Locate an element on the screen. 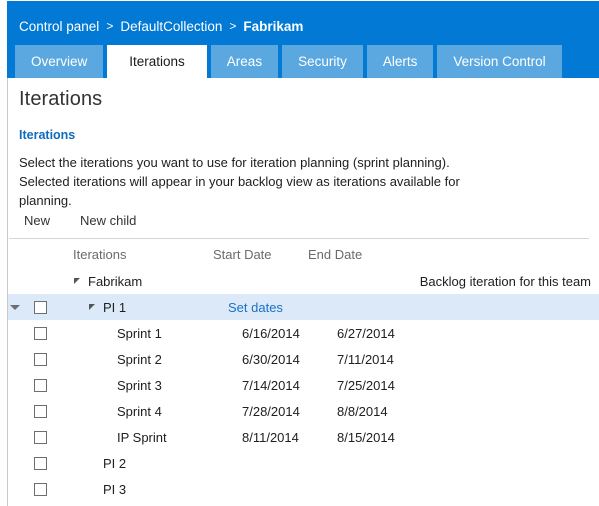  backlog-iteration-note: Backlog iteration for this team is located at coordinates (505, 281).